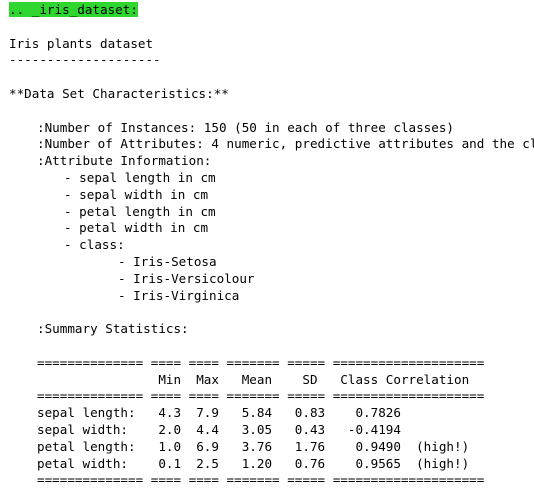 The image size is (534, 494). Describe the element at coordinates (119, 93) in the screenshot. I see `section-heading: **Data Set Characteristics:**` at that location.